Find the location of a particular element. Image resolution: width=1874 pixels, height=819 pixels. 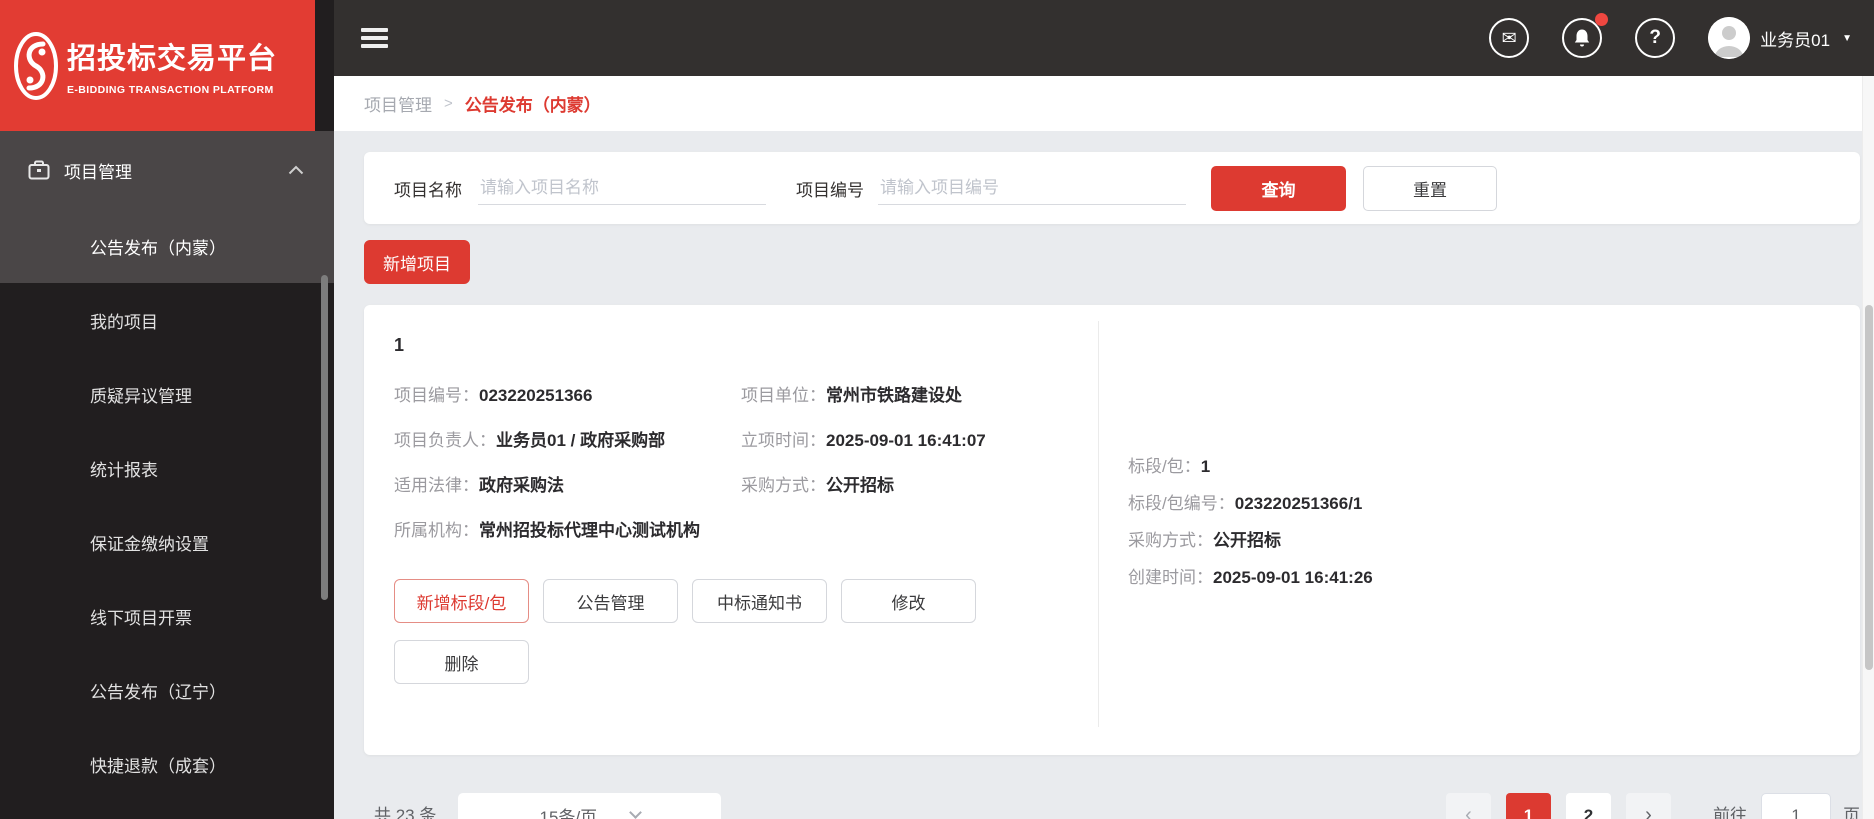

page-size-select: 15条/页 is located at coordinates (590, 806).